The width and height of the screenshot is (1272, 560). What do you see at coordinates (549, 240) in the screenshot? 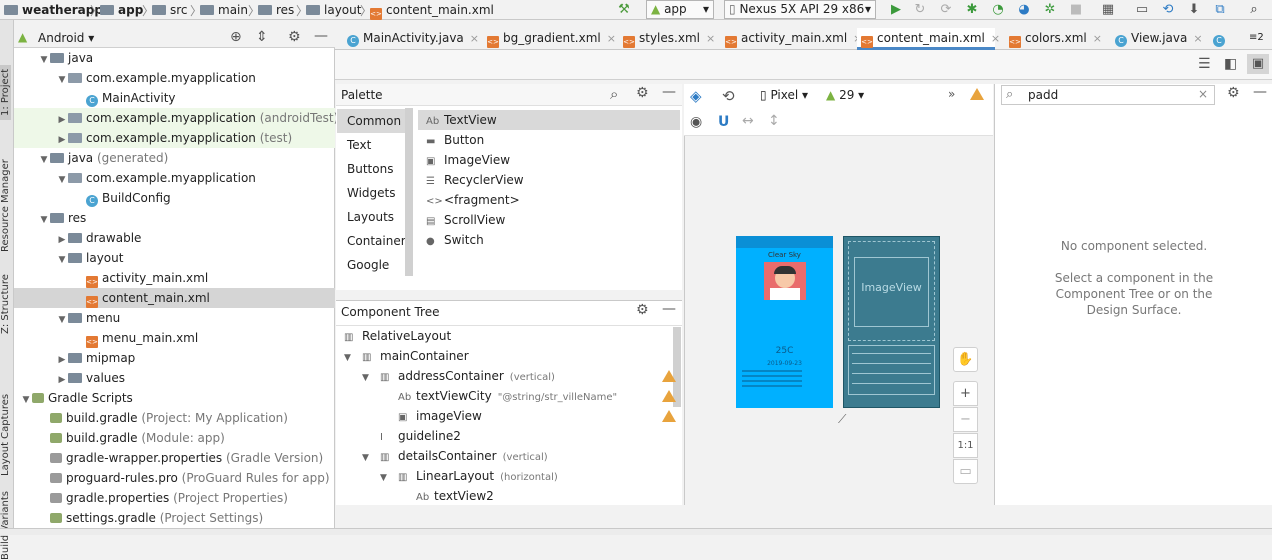
I see `palette-item: ● Switch` at bounding box center [549, 240].